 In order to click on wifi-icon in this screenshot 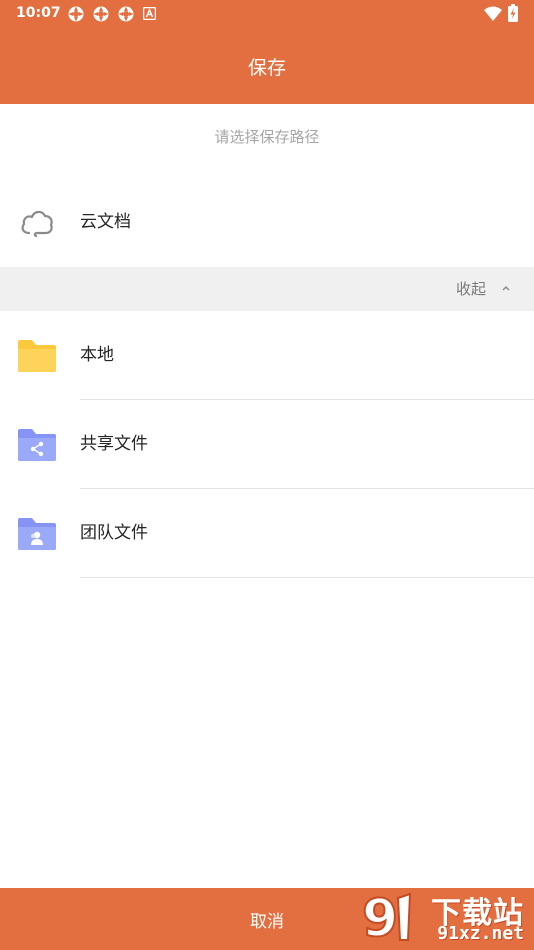, I will do `click(493, 13)`.